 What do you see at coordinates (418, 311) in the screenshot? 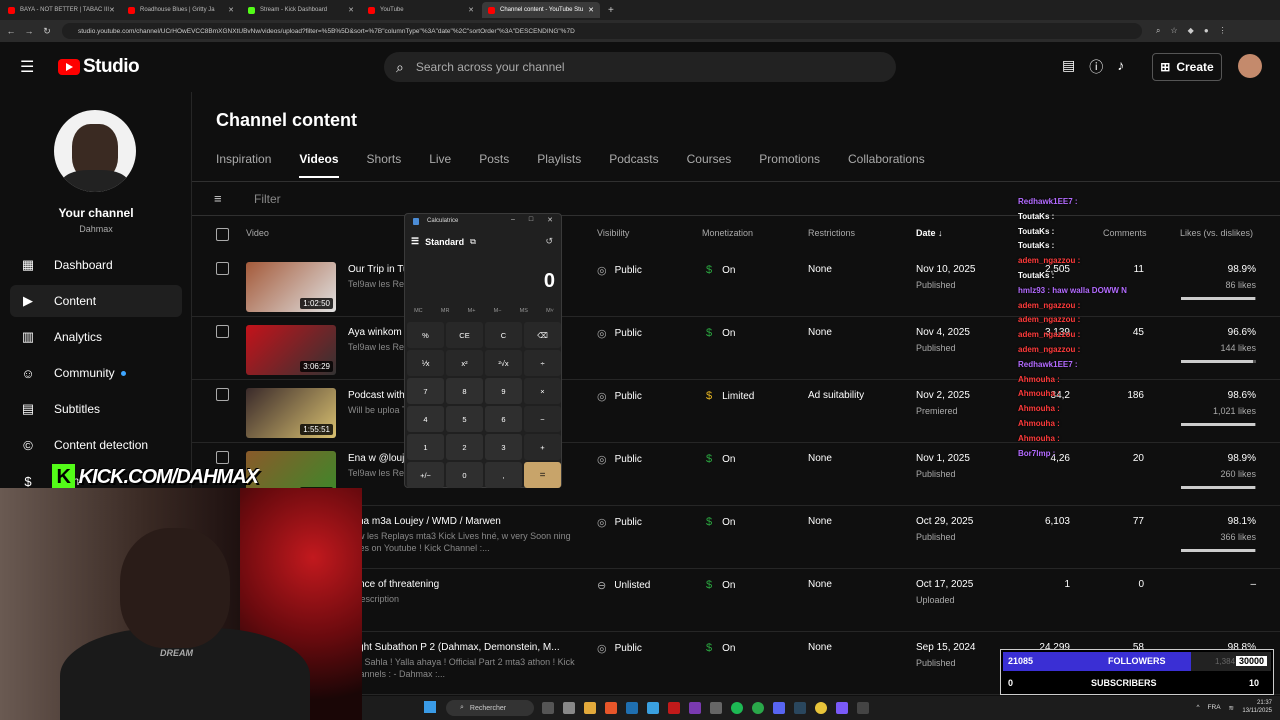
I see `memory-key: MC` at bounding box center [418, 311].